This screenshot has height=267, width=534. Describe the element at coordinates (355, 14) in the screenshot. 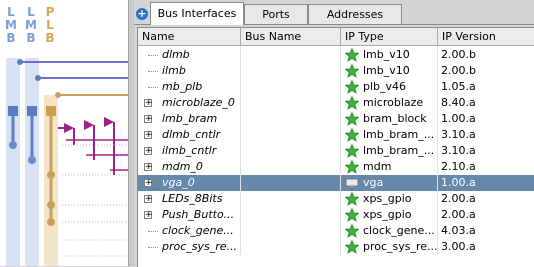

I see `tab-addresses: Addresses` at that location.